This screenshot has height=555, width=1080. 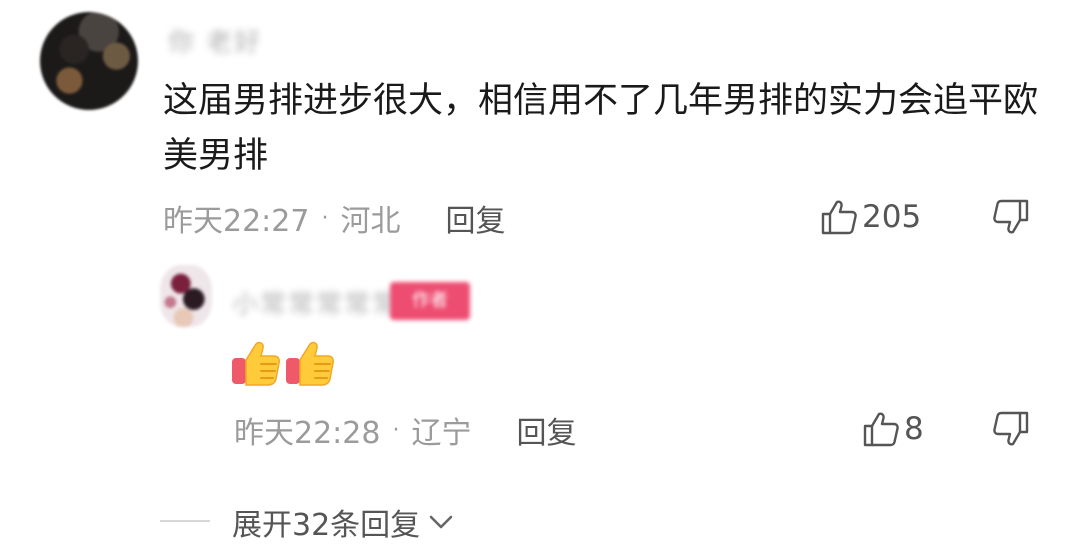 I want to click on expand-replies-button: 展开32条回复, so click(x=343, y=522).